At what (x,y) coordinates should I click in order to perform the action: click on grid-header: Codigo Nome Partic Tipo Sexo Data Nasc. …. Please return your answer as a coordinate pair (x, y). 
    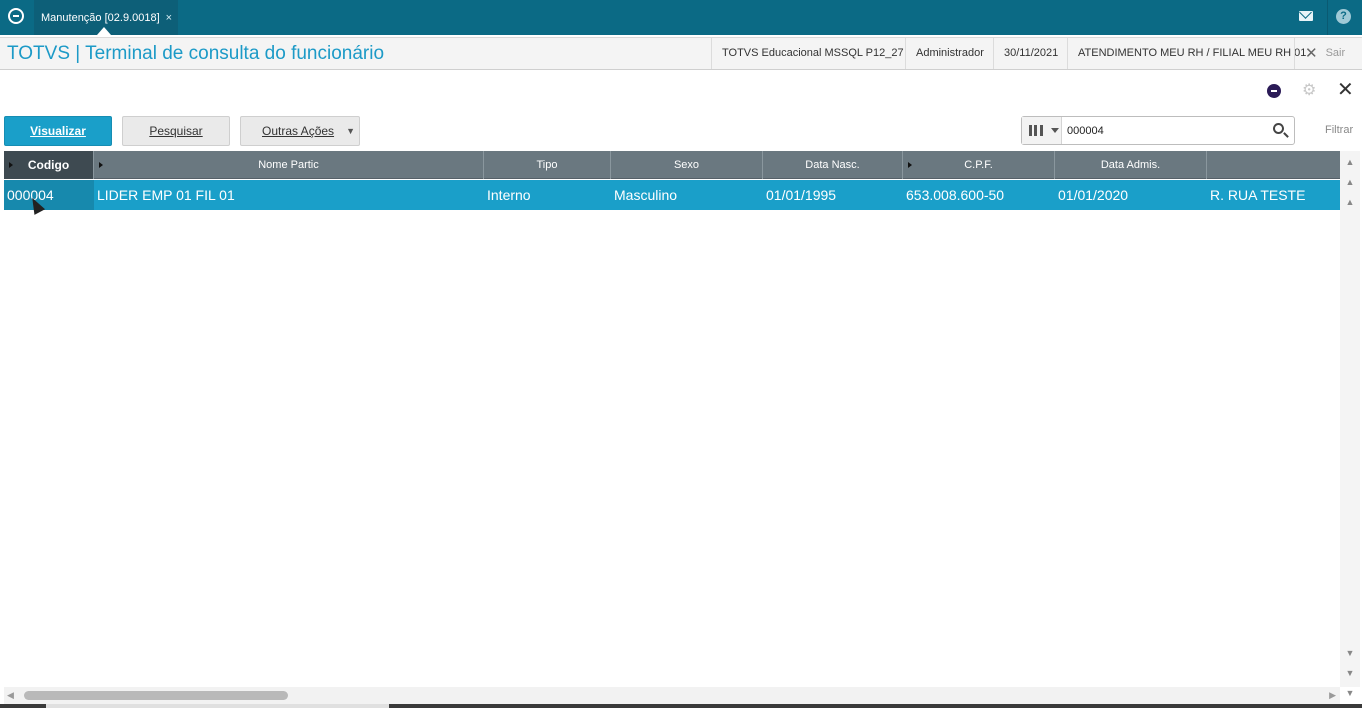
    Looking at the image, I should click on (672, 165).